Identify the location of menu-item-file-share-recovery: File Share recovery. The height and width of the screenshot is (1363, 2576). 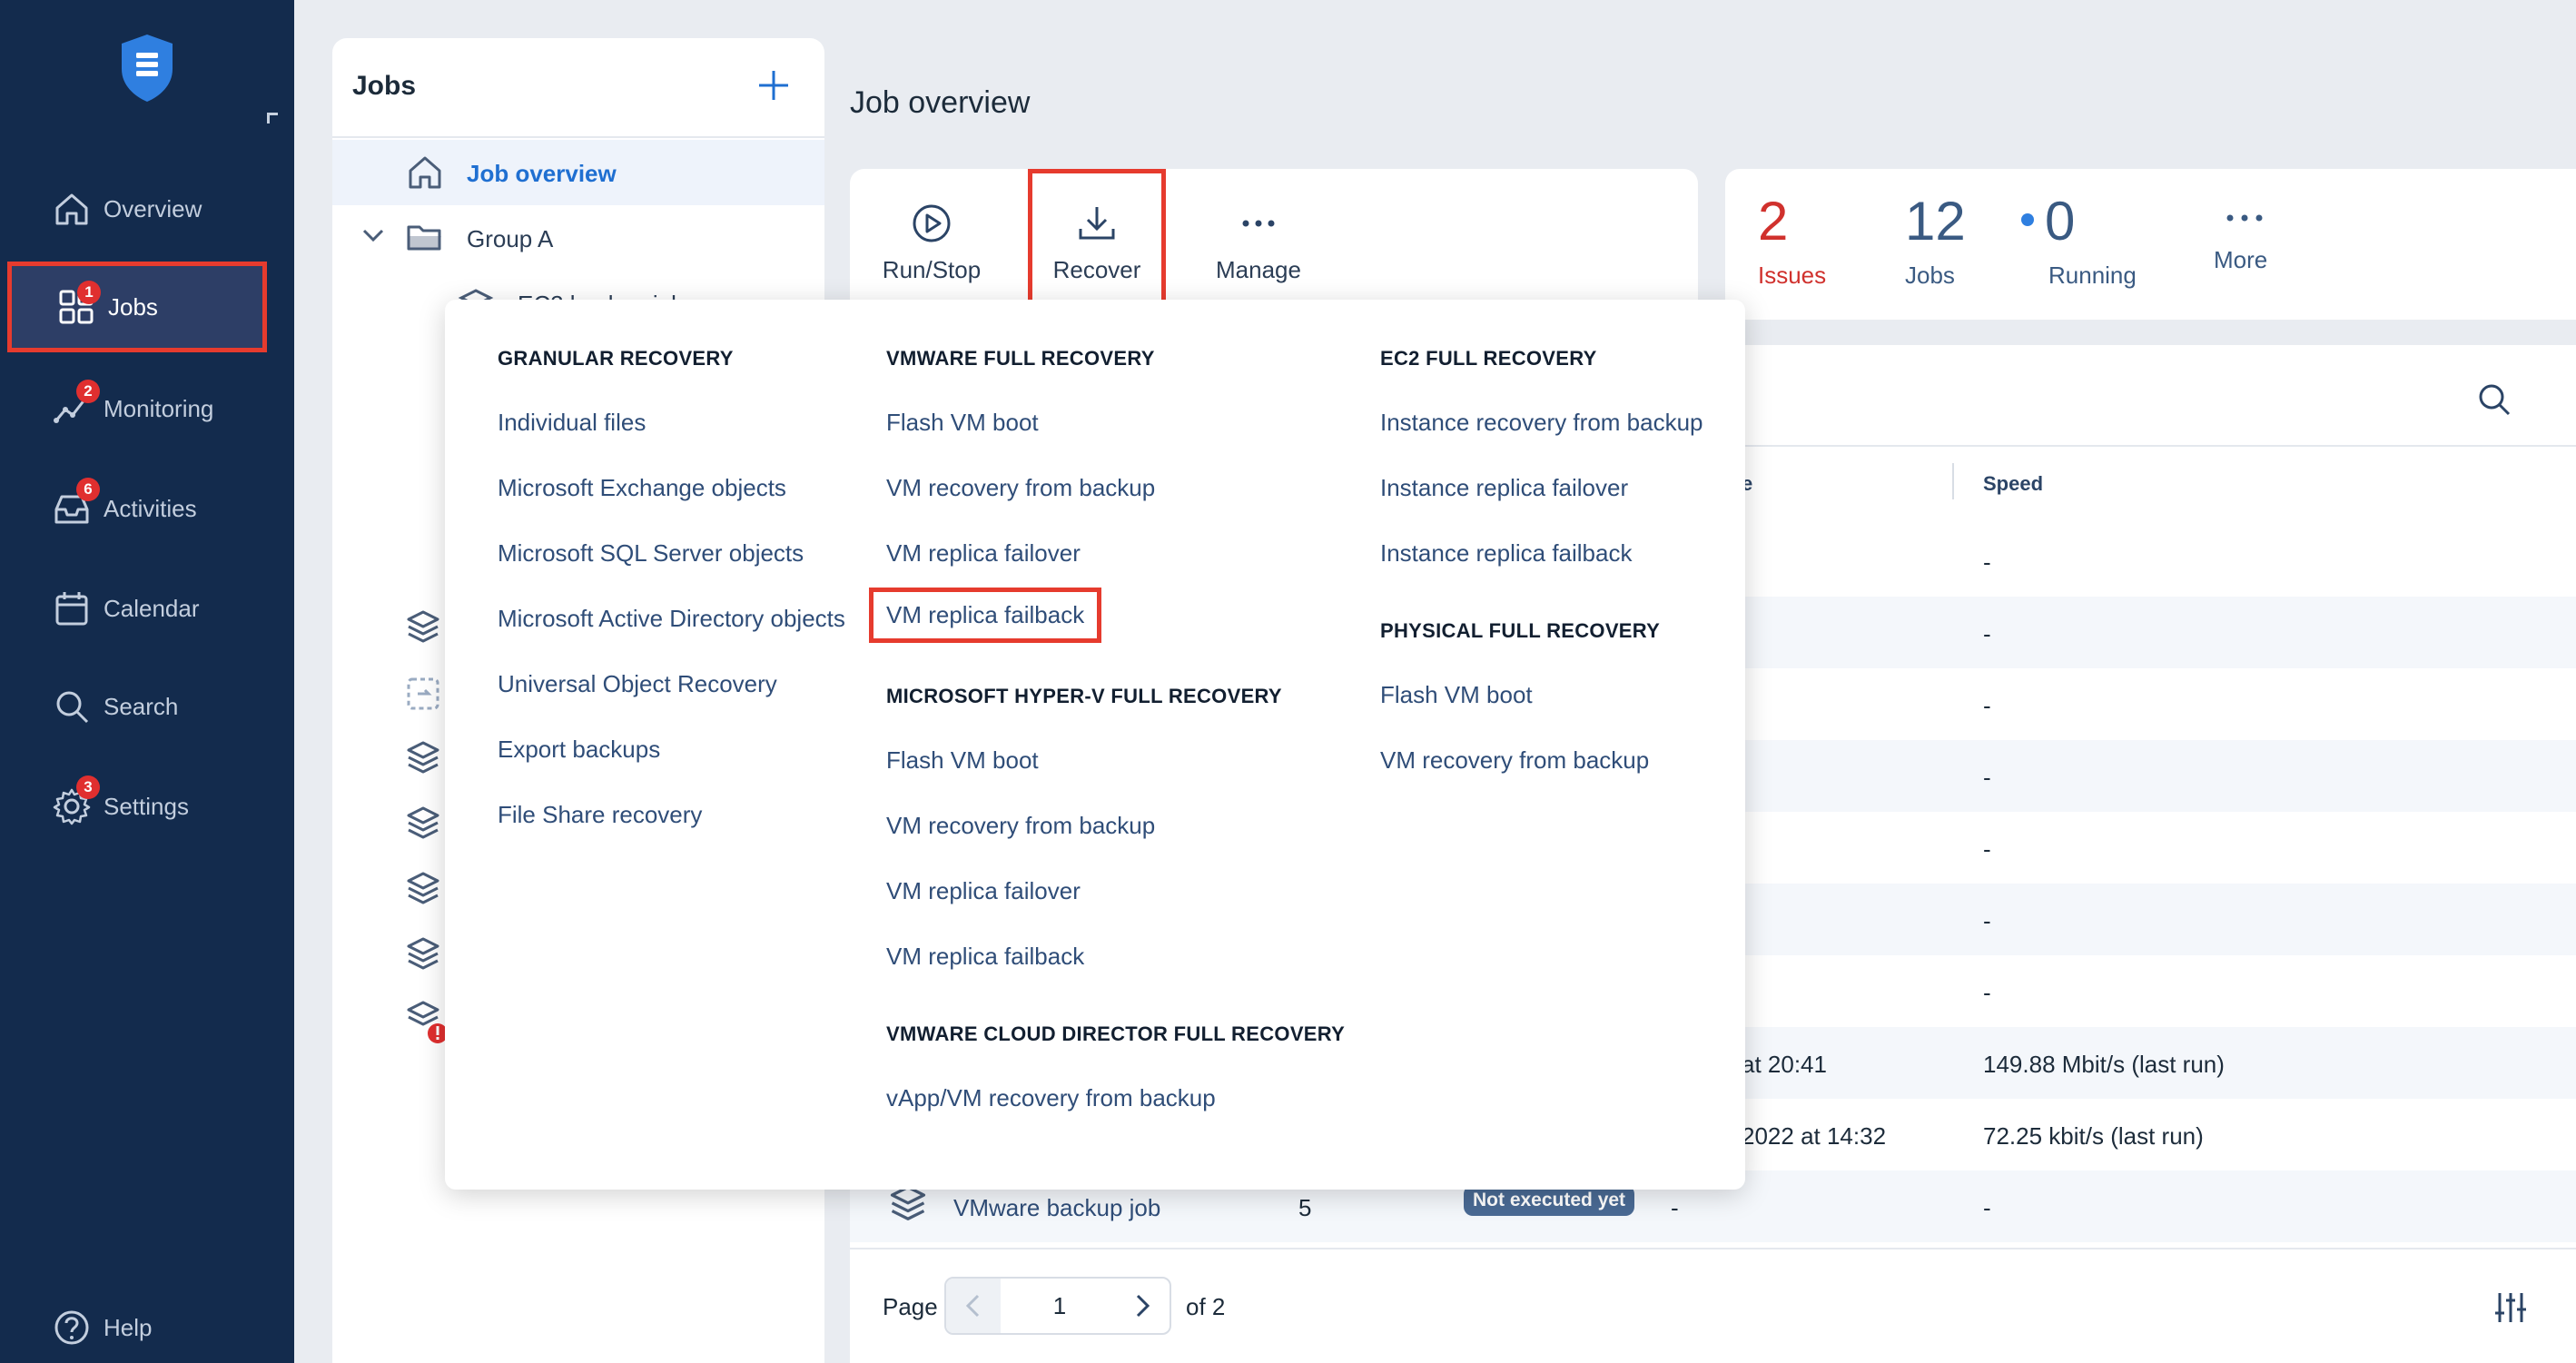
(600, 815).